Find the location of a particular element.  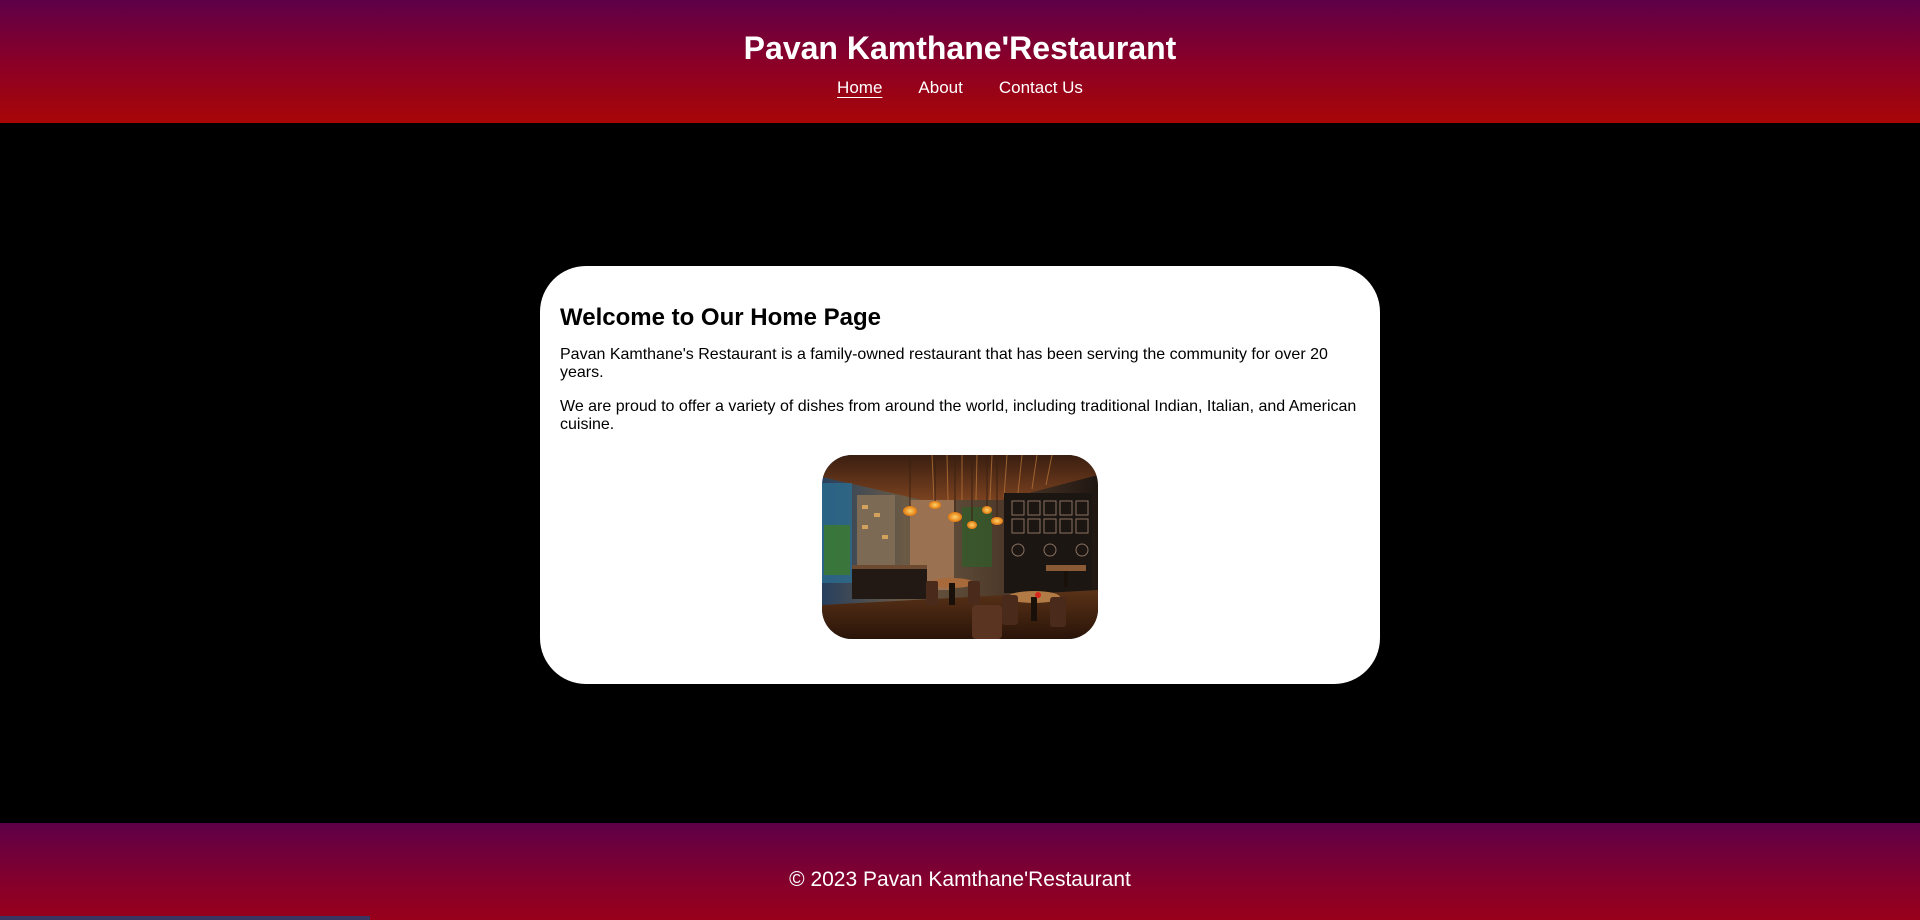

site-title: Pavan Kamthane'Restaurant is located at coordinates (960, 48).